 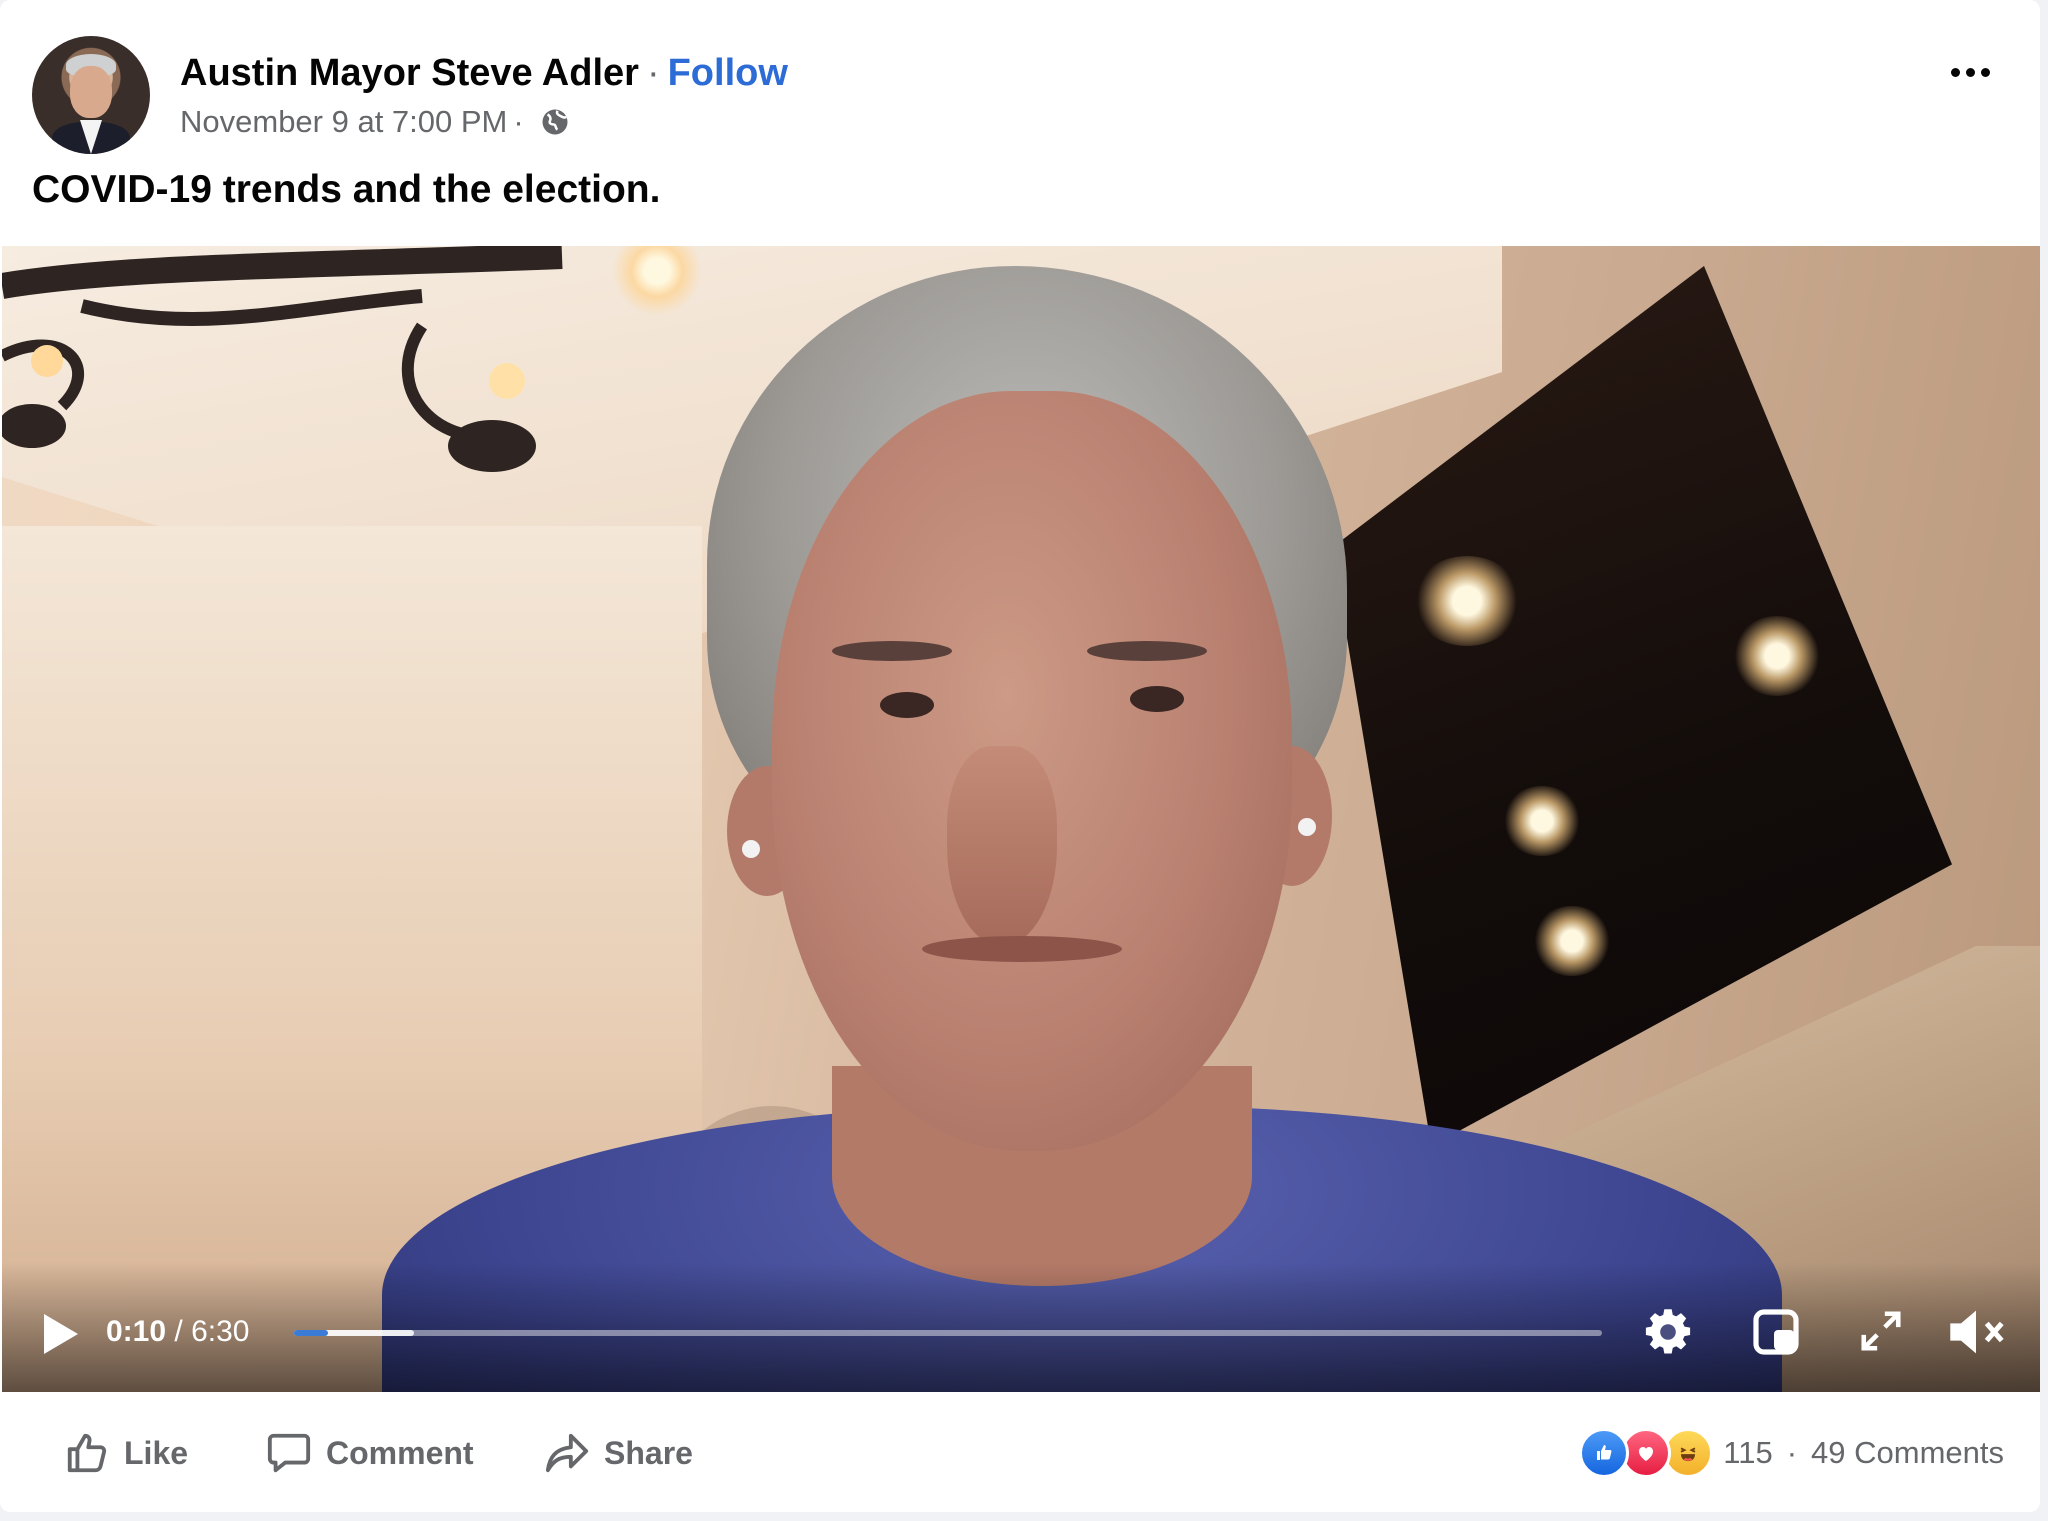 What do you see at coordinates (567, 1453) in the screenshot?
I see `share-arrow-icon` at bounding box center [567, 1453].